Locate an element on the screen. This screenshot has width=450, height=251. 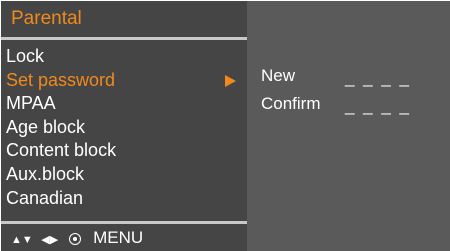
submenu-arrow-icon is located at coordinates (230, 80).